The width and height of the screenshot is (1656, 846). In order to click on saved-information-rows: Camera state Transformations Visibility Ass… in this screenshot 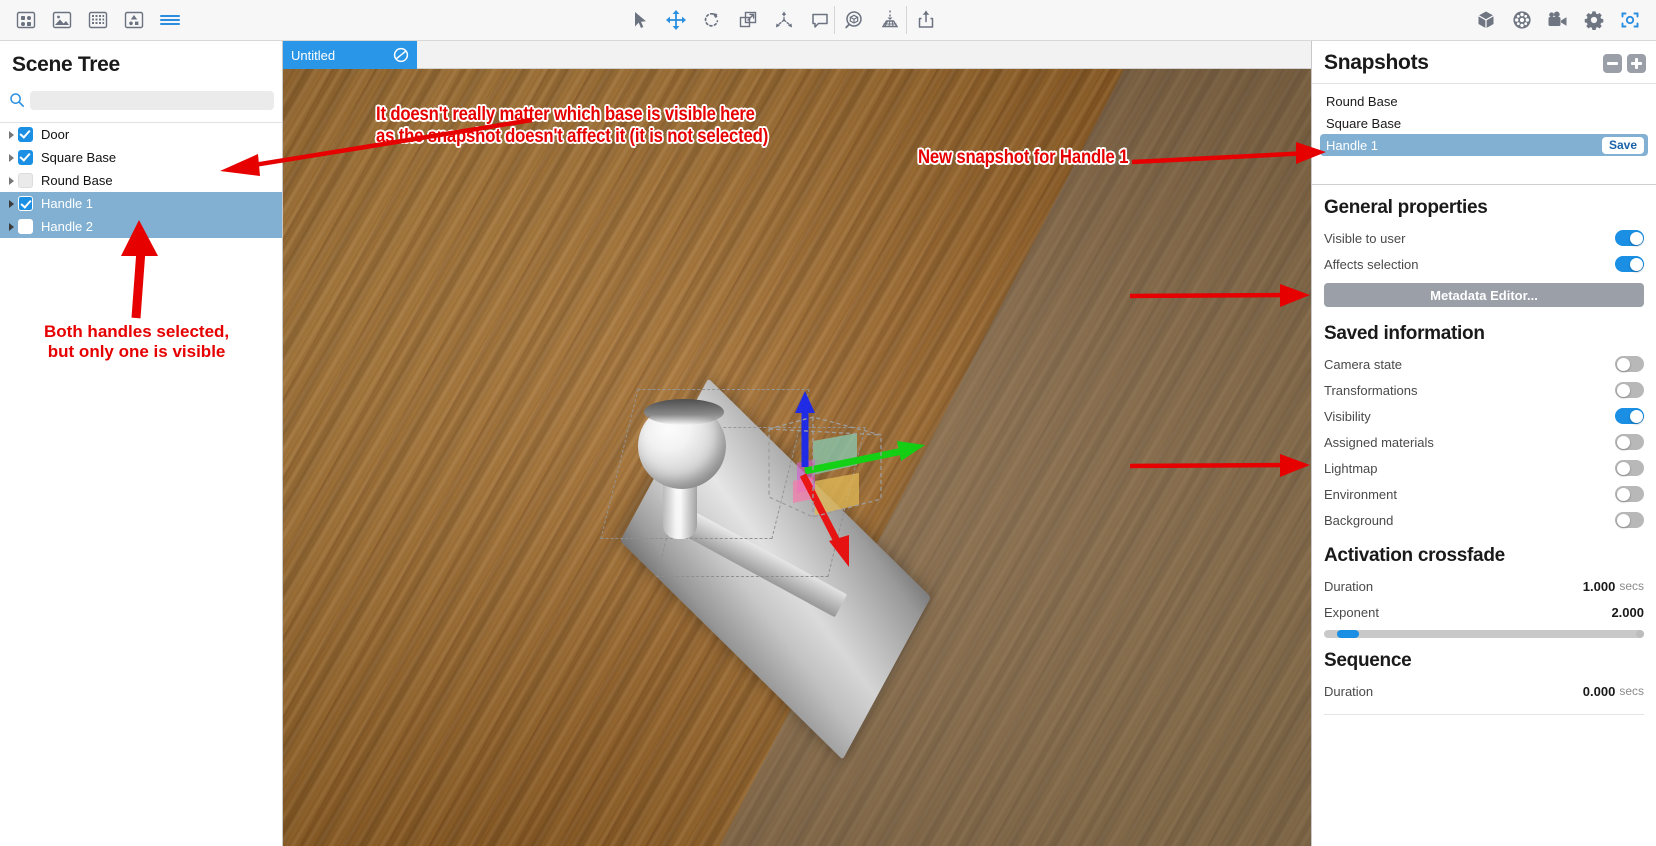, I will do `click(1484, 442)`.